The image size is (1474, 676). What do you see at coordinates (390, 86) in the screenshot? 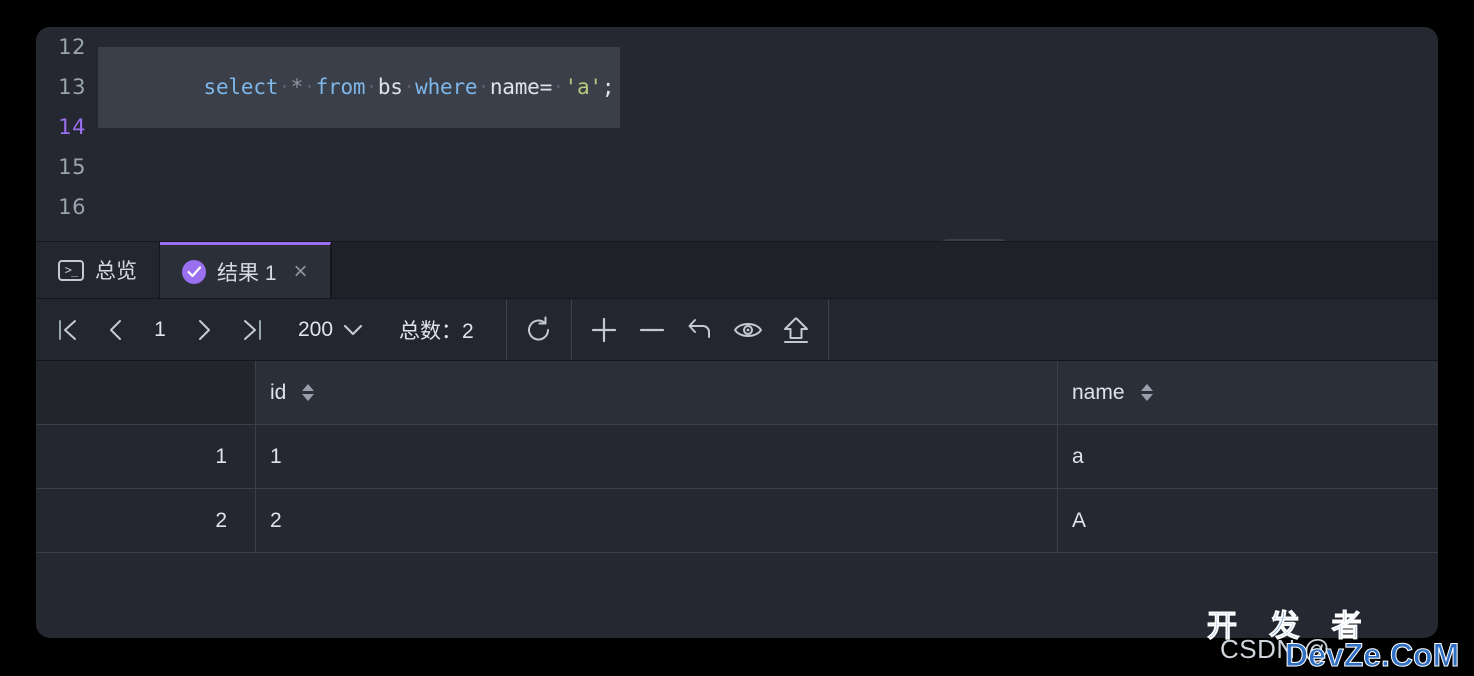
I see `sql-table-name: bs` at bounding box center [390, 86].